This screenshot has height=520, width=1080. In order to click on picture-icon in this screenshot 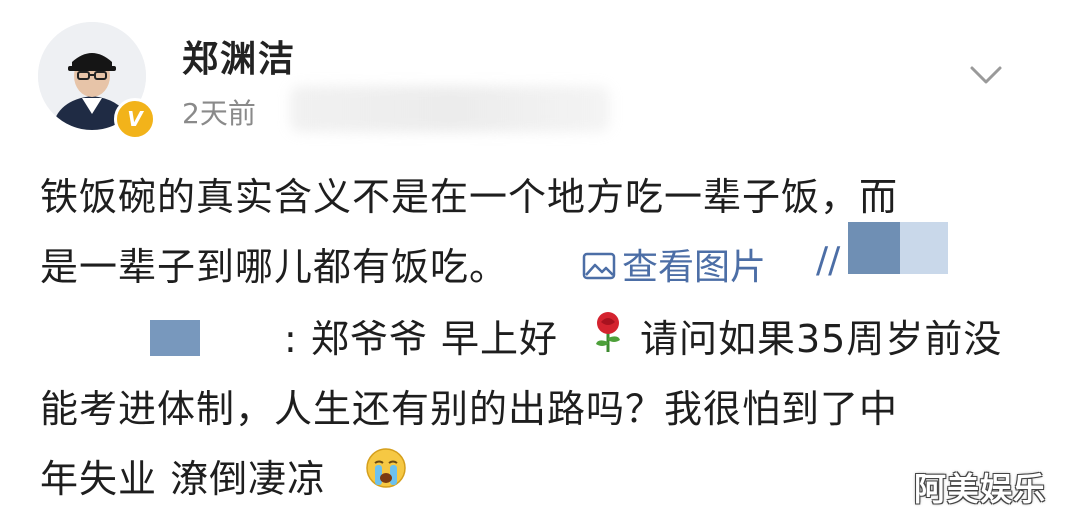, I will do `click(599, 269)`.